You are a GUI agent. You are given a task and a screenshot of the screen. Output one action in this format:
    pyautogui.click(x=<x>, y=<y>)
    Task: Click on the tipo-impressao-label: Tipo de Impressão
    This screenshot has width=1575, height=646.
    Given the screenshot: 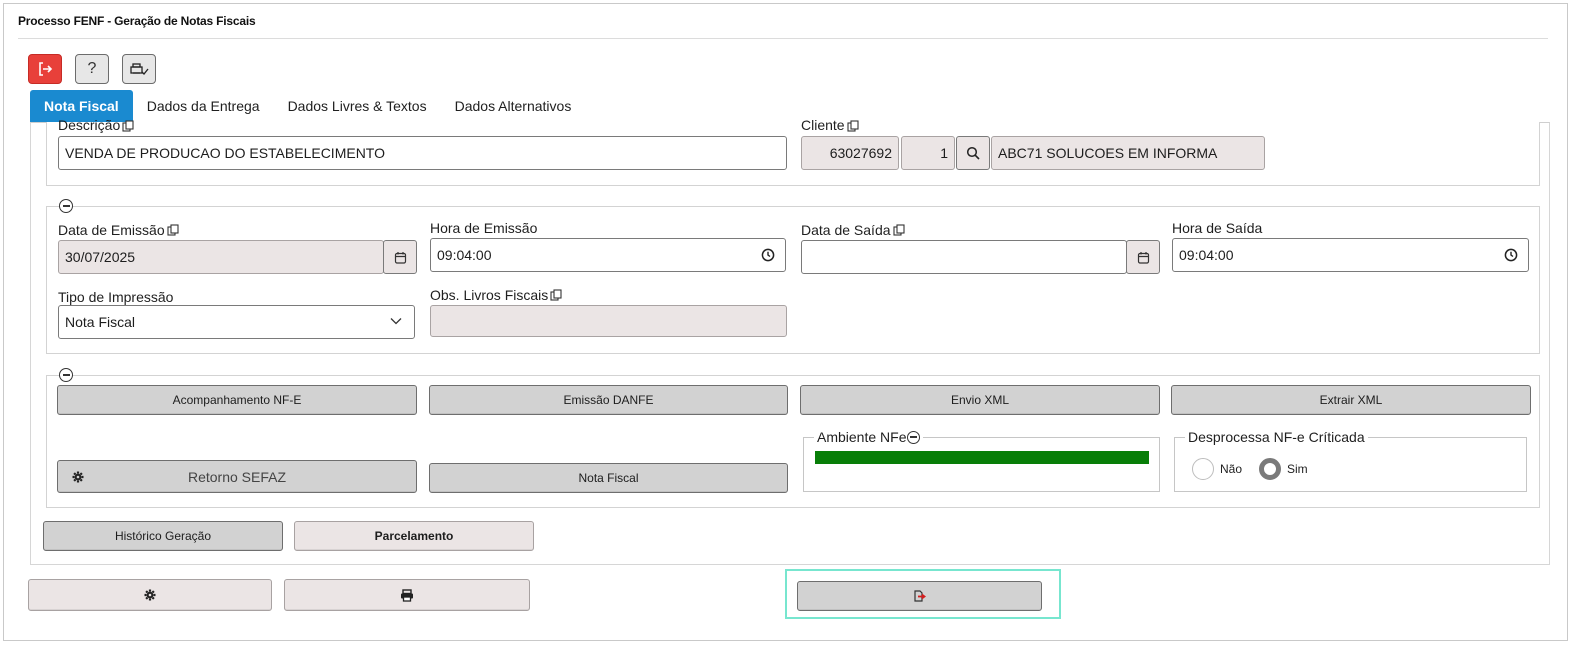 What is the action you would take?
    pyautogui.click(x=116, y=297)
    